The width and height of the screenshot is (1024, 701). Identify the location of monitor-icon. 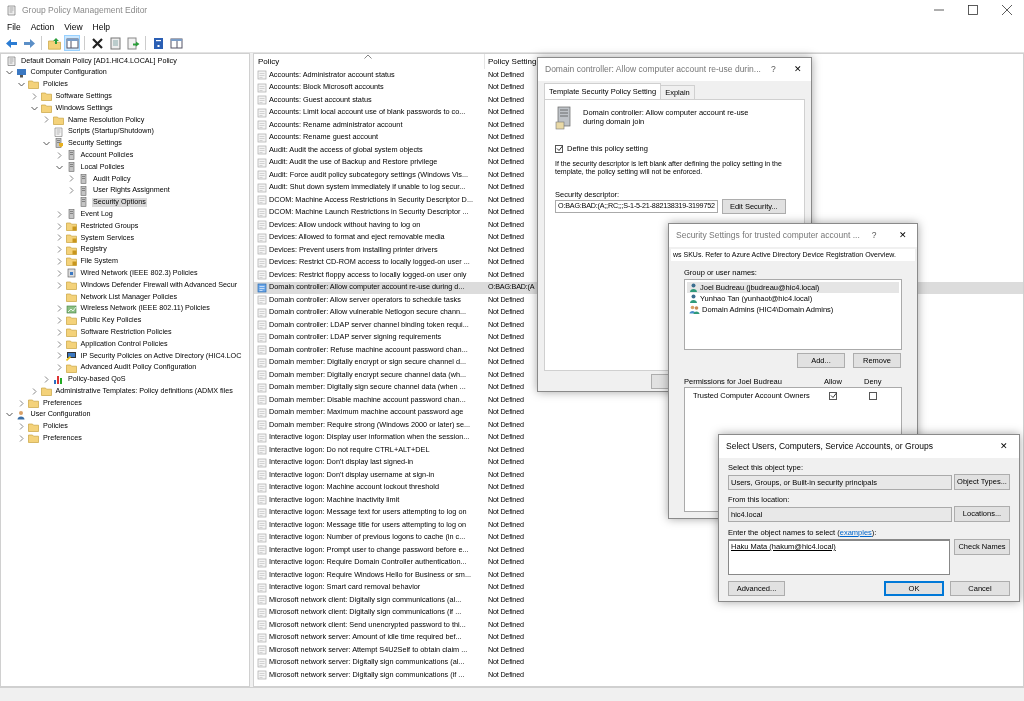
(71, 355).